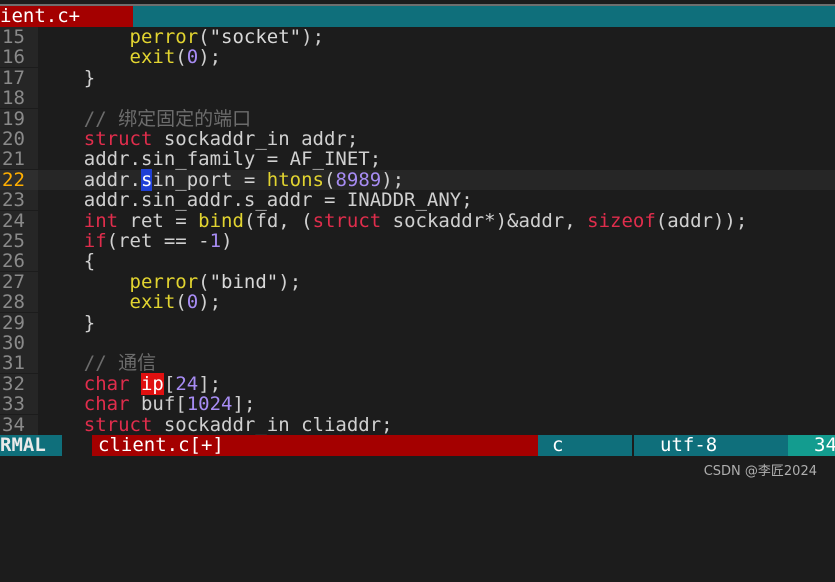 The width and height of the screenshot is (835, 582). Describe the element at coordinates (417, 77) in the screenshot. I see `code-line: 17 }` at that location.